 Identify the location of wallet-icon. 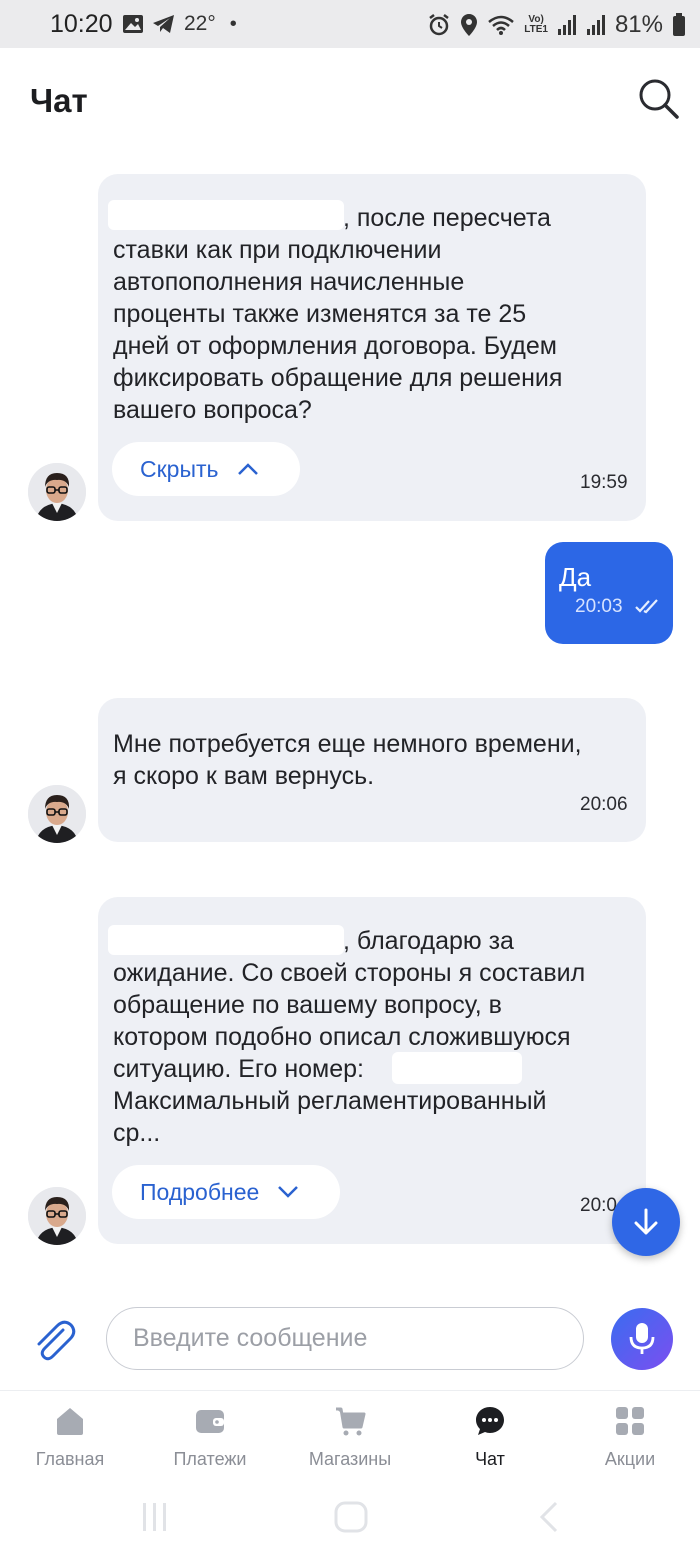
(210, 1421).